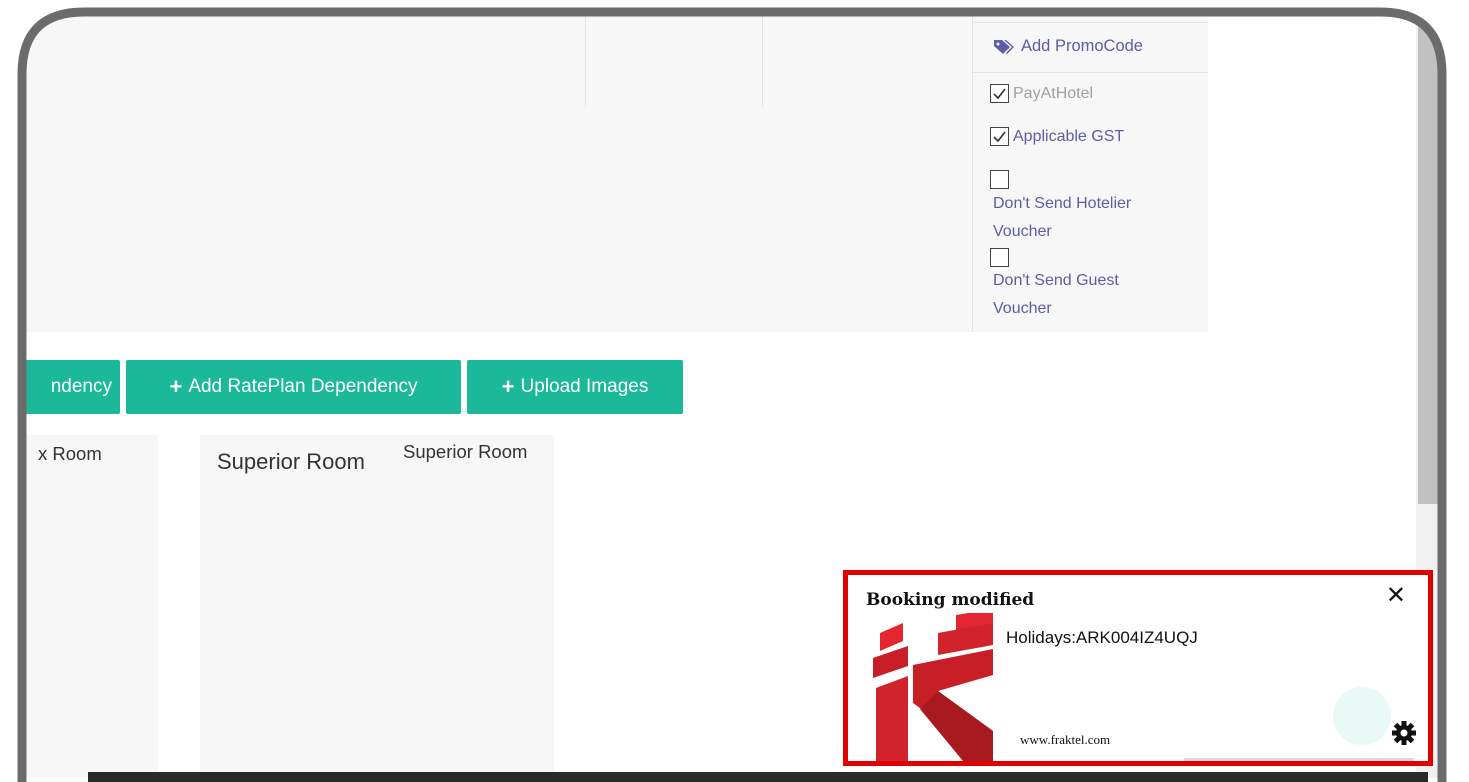 This screenshot has width=1469, height=782. I want to click on upload-images-label: Upload Images, so click(584, 386).